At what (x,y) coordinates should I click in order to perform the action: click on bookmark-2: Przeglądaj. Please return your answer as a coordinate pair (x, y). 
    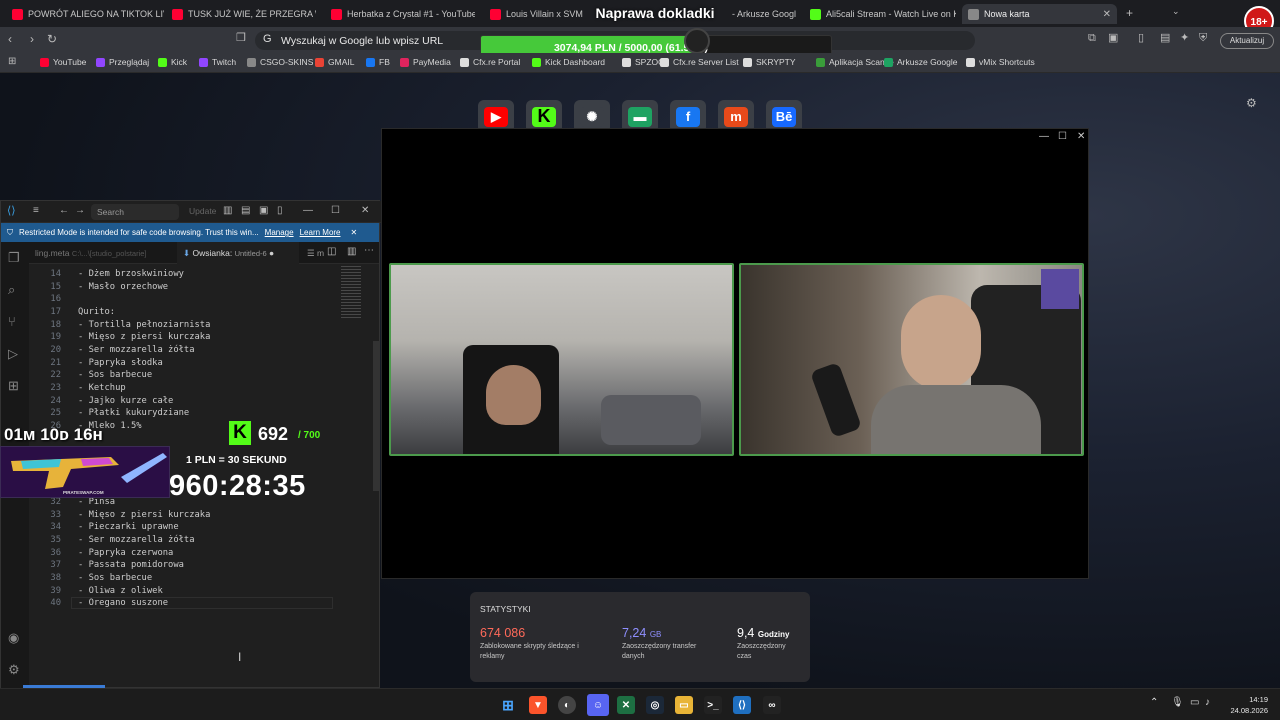
    Looking at the image, I should click on (122, 62).